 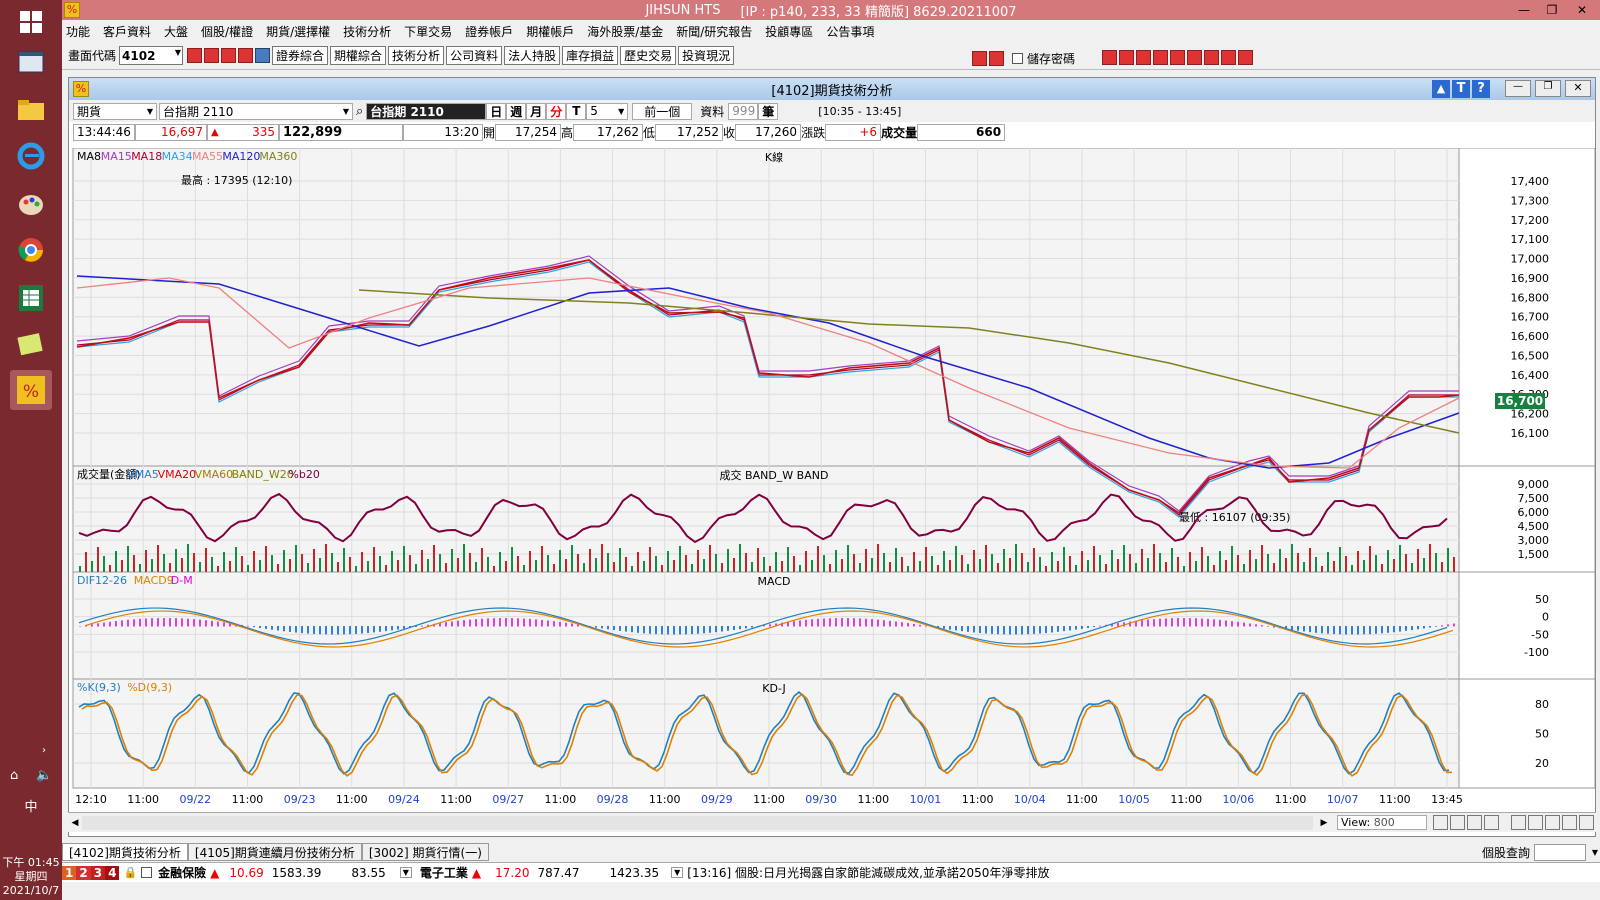 What do you see at coordinates (1126, 57) in the screenshot?
I see `tool-draw-icon` at bounding box center [1126, 57].